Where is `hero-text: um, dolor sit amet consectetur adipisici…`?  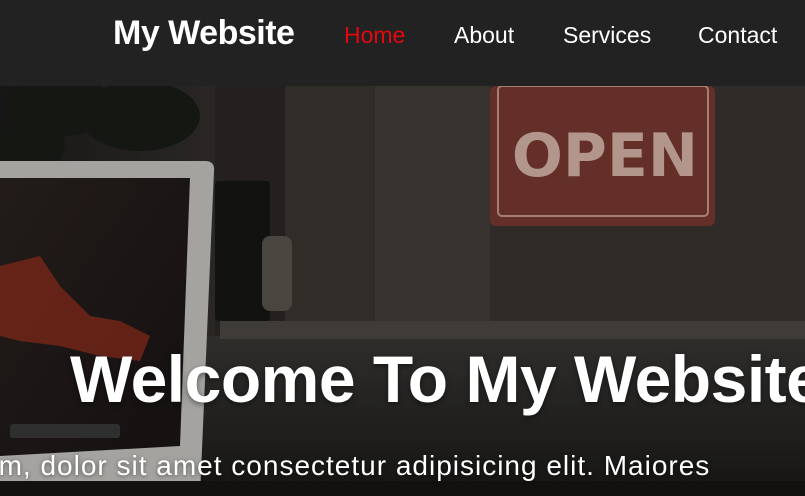 hero-text: um, dolor sit amet consectetur adipisici… is located at coordinates (355, 465).